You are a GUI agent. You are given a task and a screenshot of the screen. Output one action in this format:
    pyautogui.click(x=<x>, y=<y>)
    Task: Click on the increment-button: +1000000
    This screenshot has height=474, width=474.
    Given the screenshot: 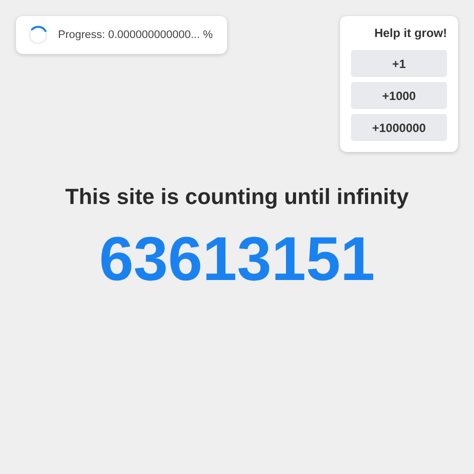 What is the action you would take?
    pyautogui.click(x=399, y=127)
    